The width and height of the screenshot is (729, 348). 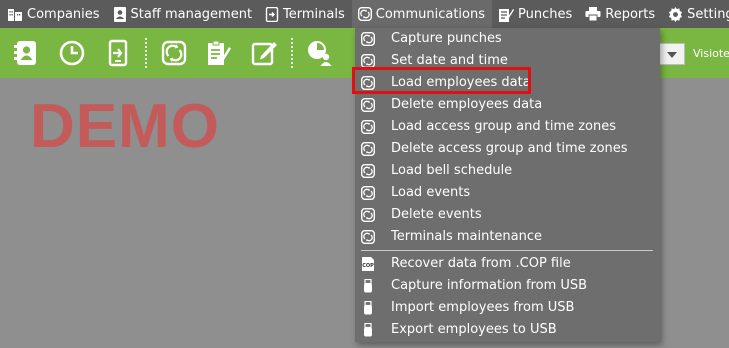 I want to click on menu-item-label: Delete employees data, so click(x=467, y=104).